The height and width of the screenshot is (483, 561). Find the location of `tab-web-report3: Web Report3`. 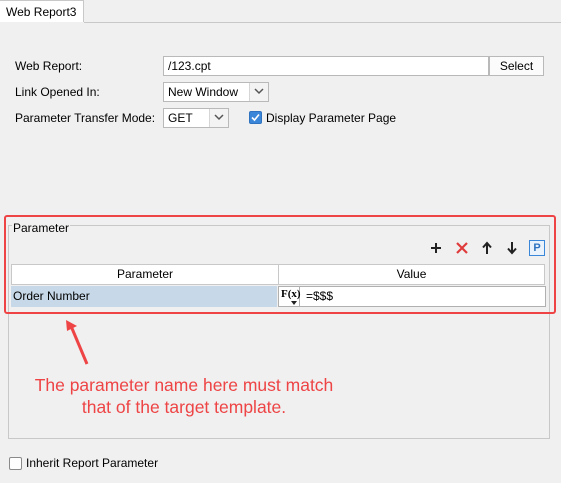

tab-web-report3: Web Report3 is located at coordinates (42, 11).